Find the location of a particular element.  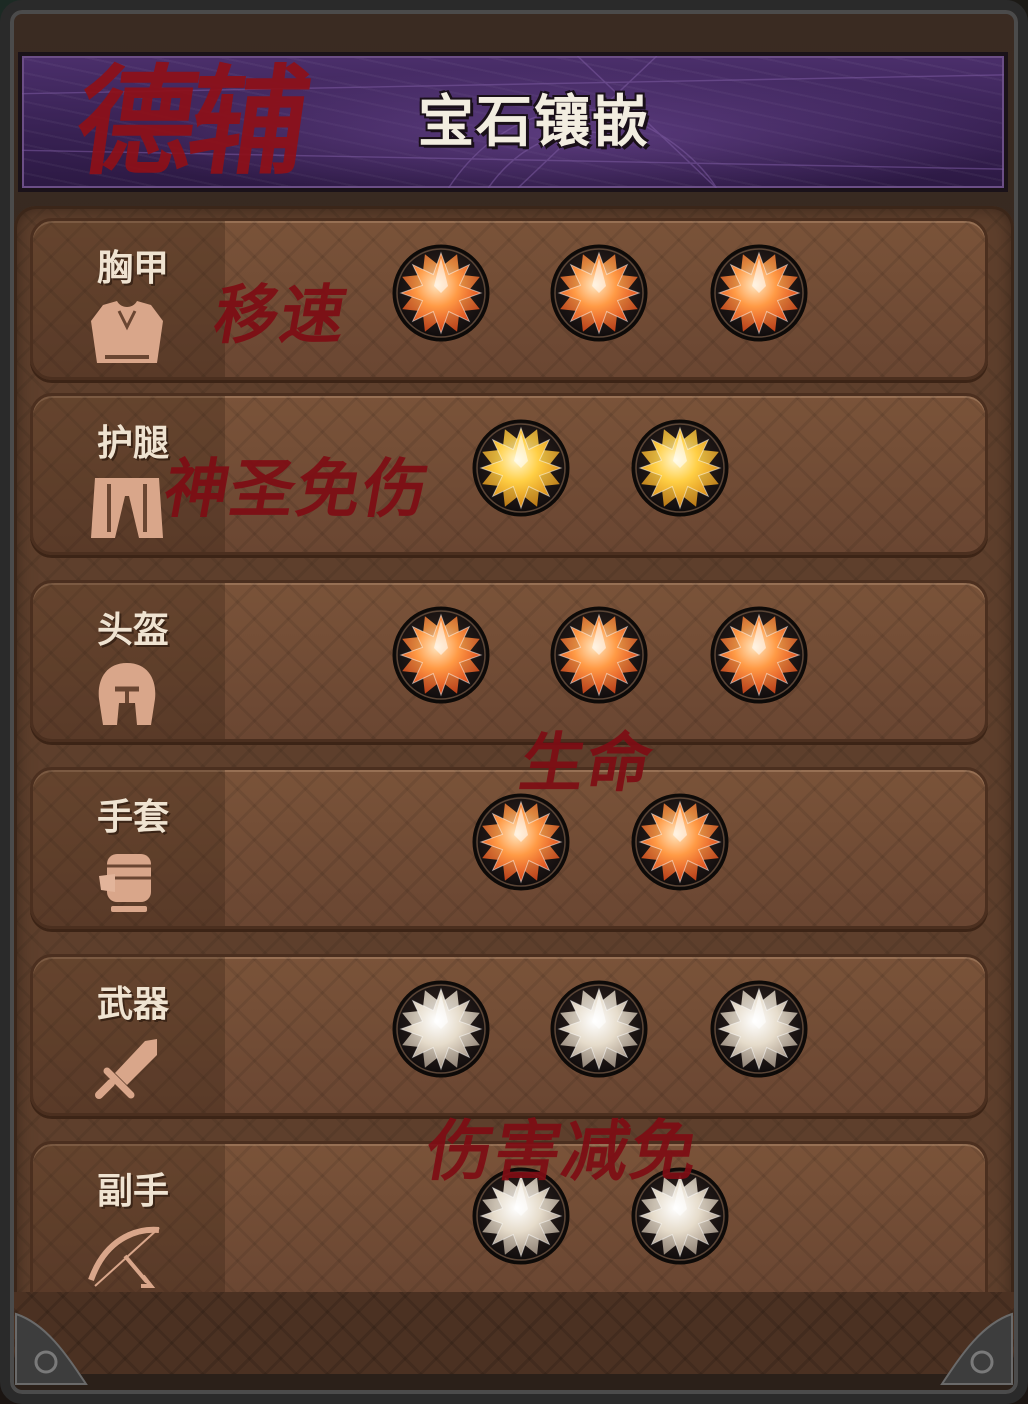

equipment-row-weapon: 武器 is located at coordinates (509, 1035).